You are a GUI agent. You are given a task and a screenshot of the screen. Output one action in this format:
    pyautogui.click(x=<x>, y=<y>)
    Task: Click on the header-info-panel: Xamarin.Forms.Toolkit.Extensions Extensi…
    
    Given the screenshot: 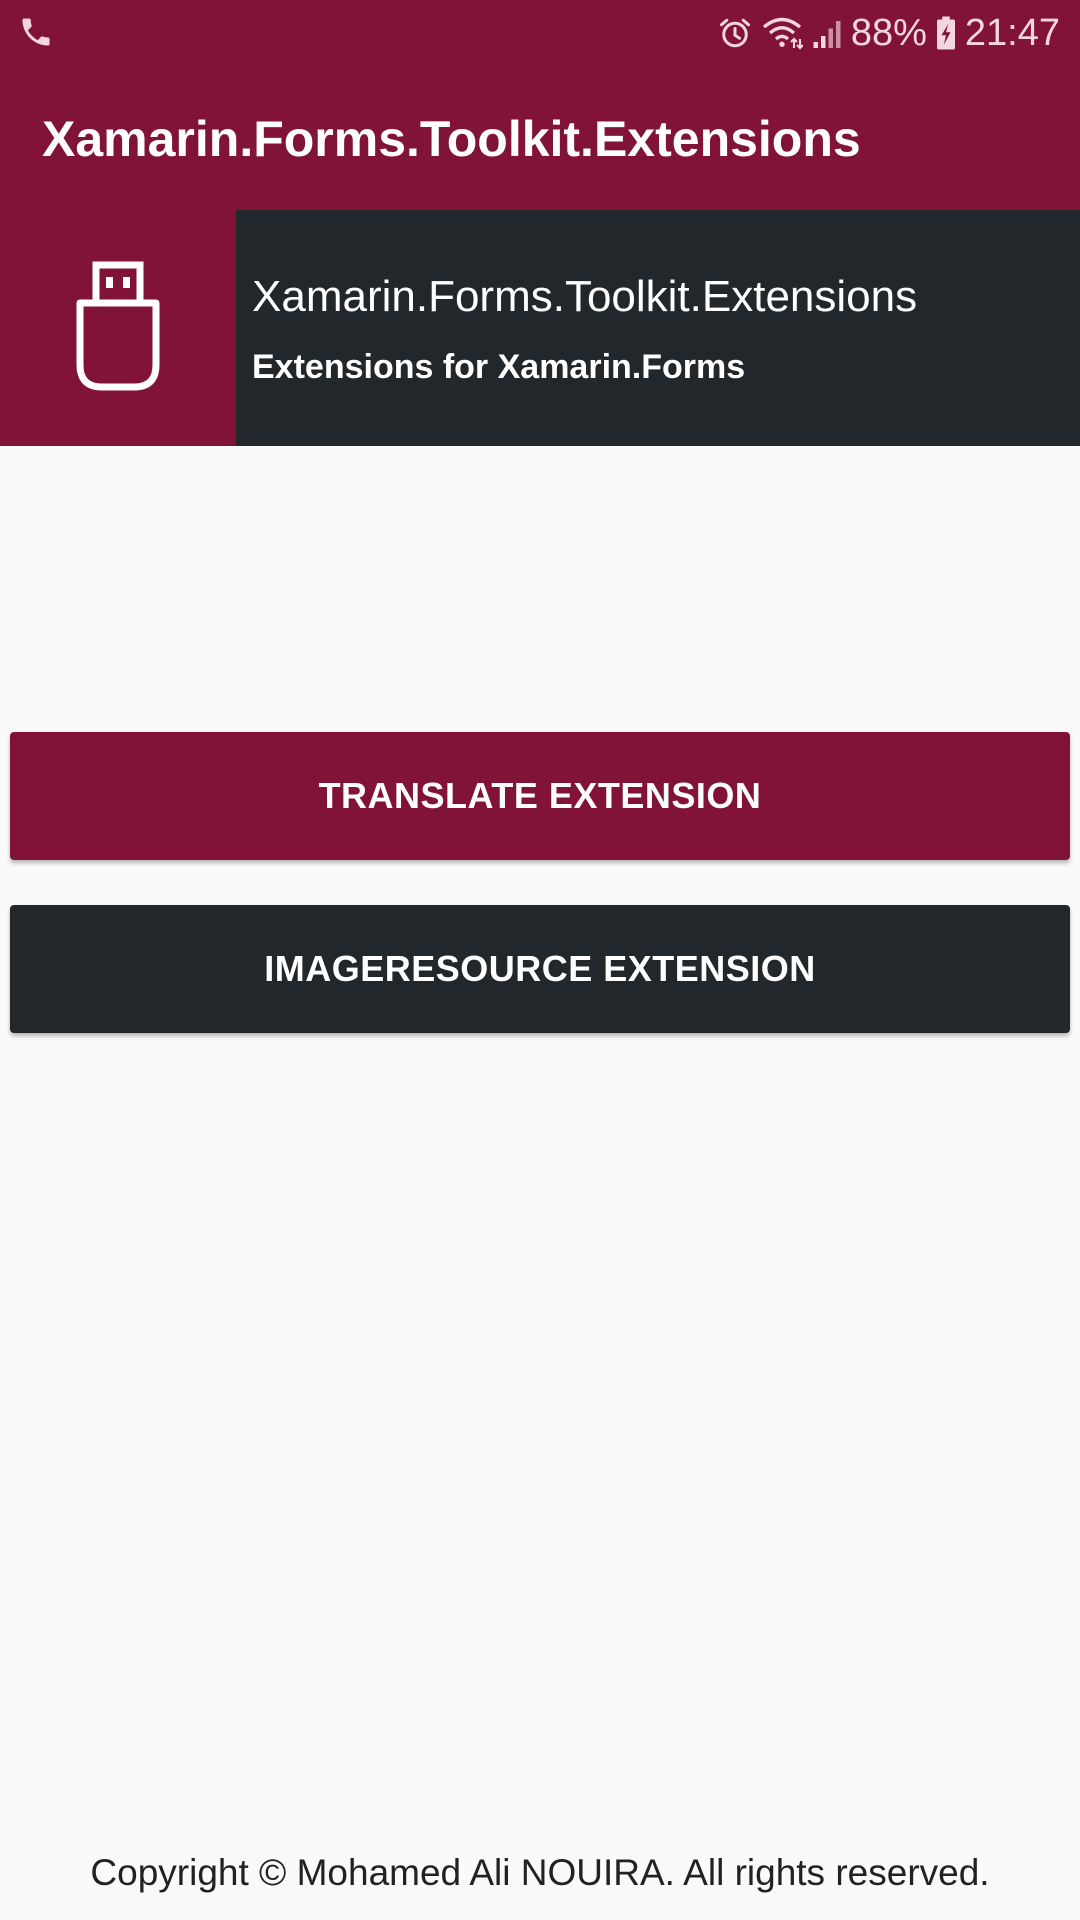 What is the action you would take?
    pyautogui.click(x=658, y=328)
    